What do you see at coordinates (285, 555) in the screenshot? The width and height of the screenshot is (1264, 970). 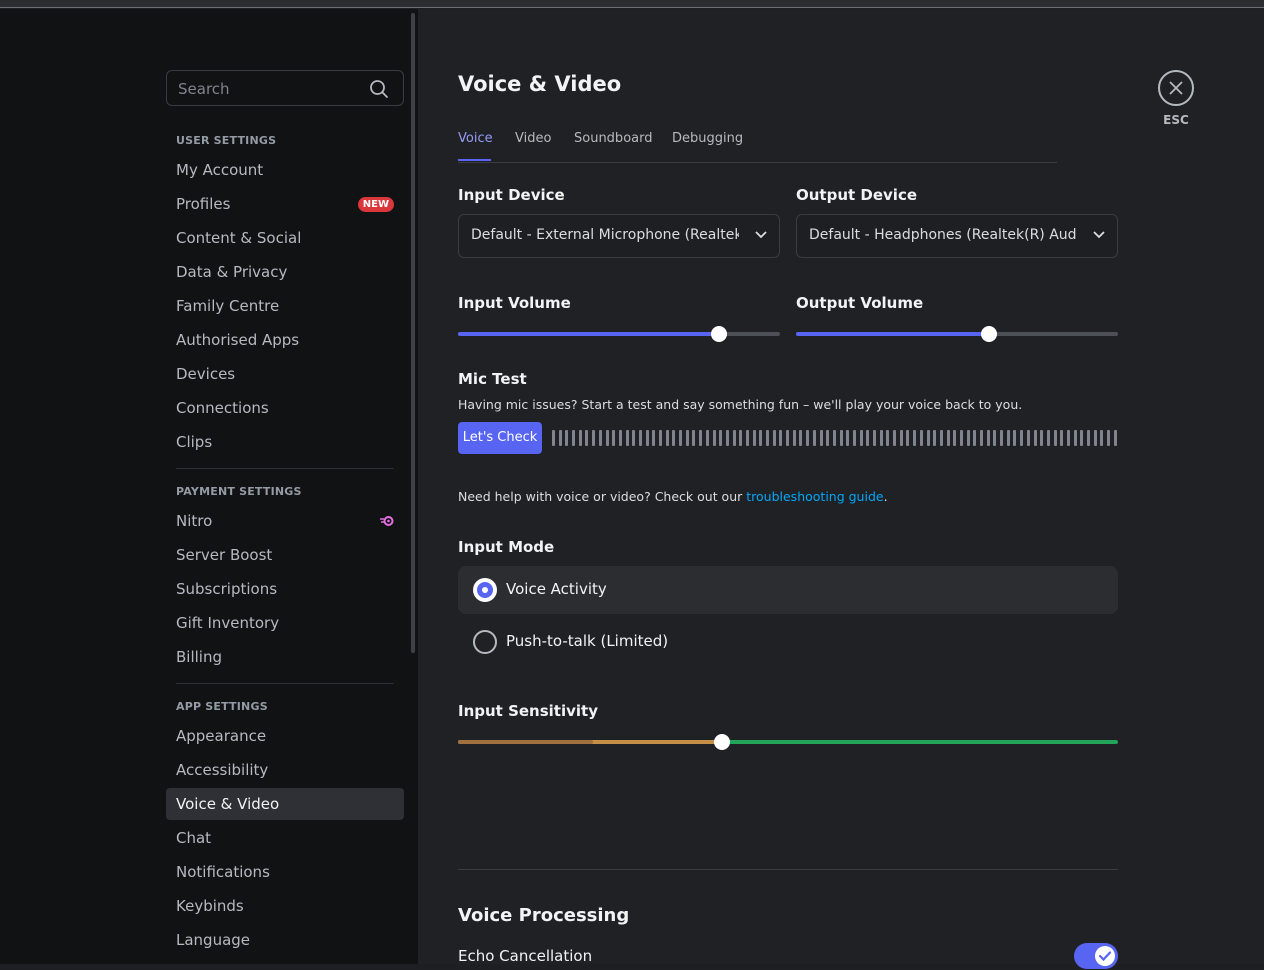 I see `sidebar-item-server-boost: Server Boost` at bounding box center [285, 555].